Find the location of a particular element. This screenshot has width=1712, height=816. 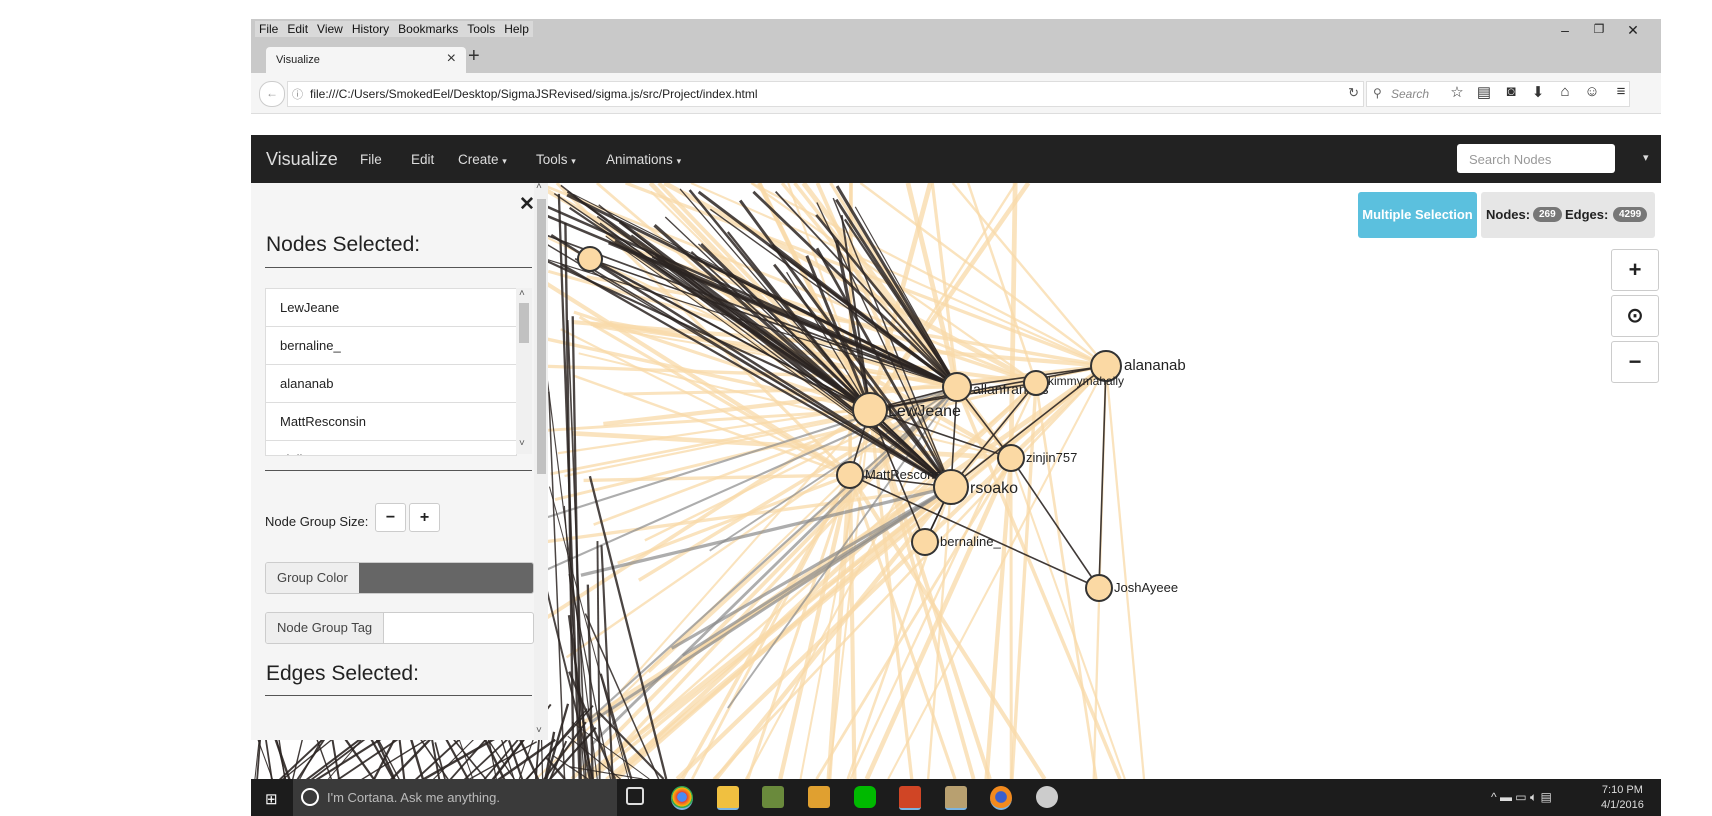

zoom-out-button: − is located at coordinates (1635, 362).